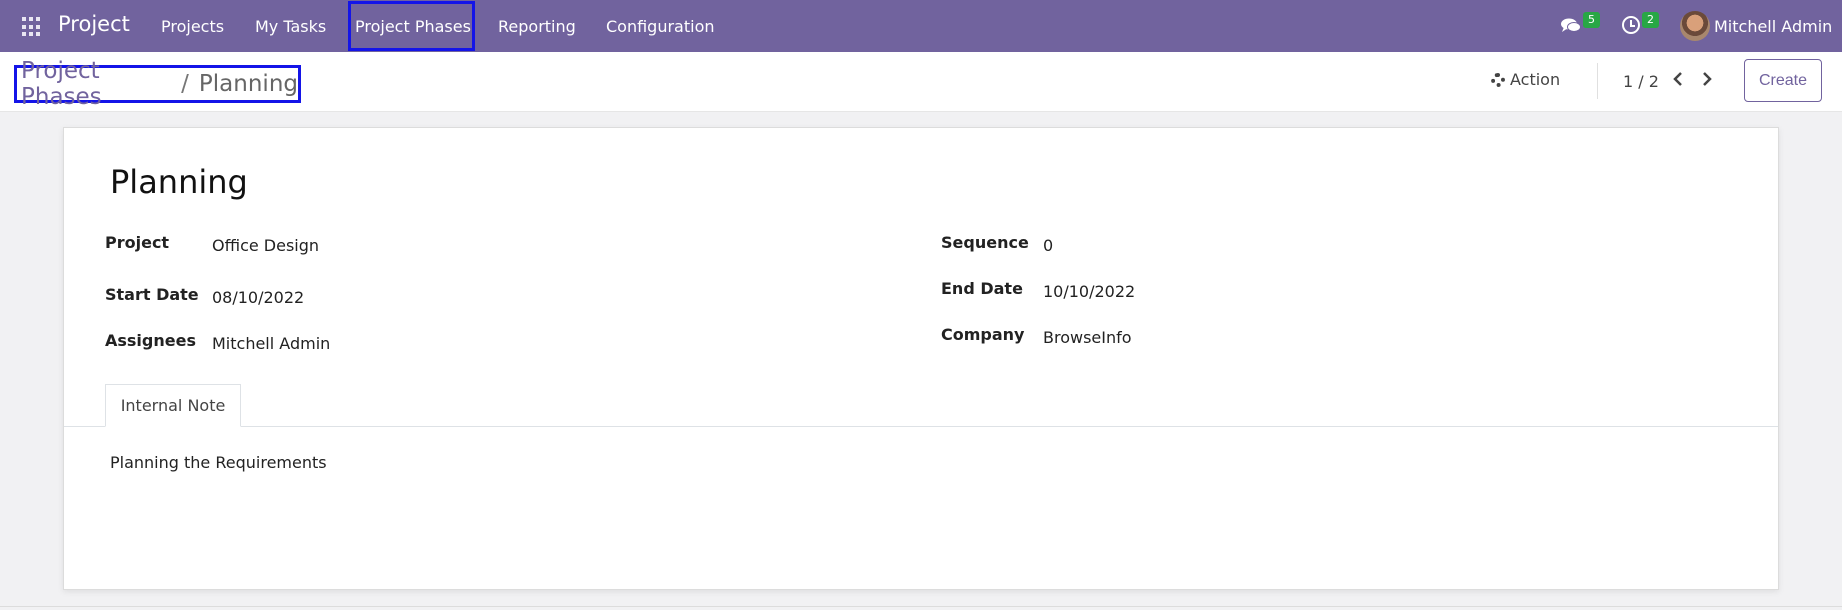 The width and height of the screenshot is (1842, 610). What do you see at coordinates (985, 242) in the screenshot?
I see `sequence-label: Sequence` at bounding box center [985, 242].